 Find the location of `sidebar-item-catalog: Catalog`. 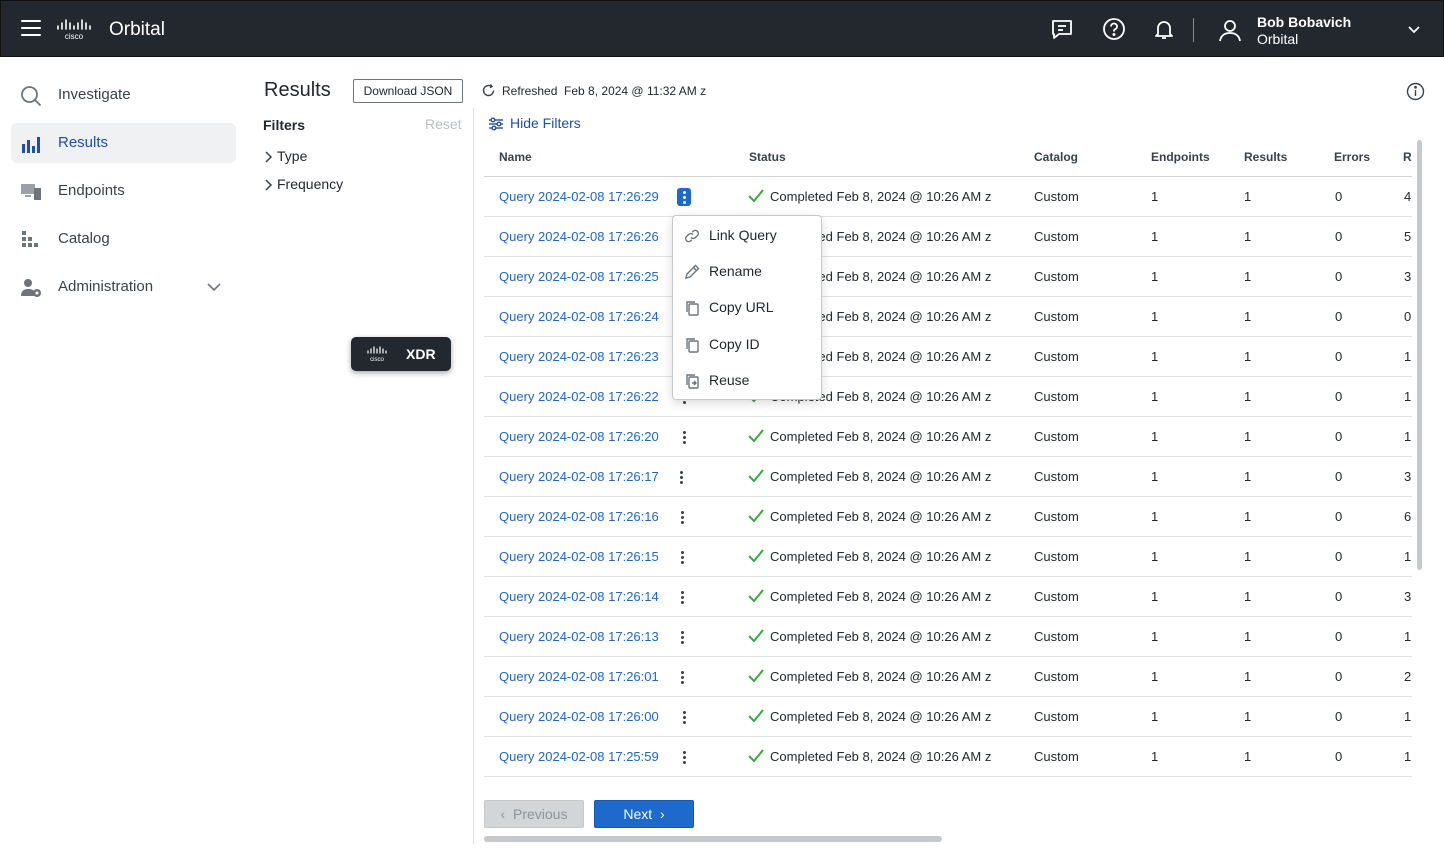

sidebar-item-catalog: Catalog is located at coordinates (123, 239).